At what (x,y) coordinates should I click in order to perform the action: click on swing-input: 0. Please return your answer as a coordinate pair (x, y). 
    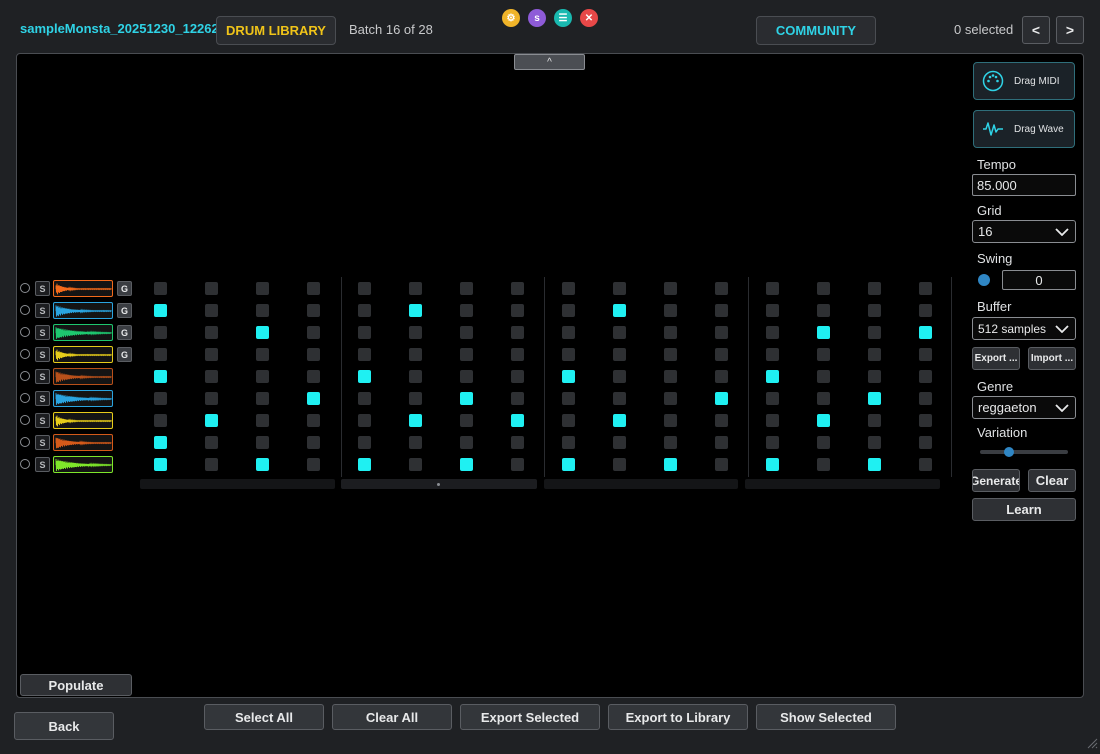
    Looking at the image, I should click on (1039, 280).